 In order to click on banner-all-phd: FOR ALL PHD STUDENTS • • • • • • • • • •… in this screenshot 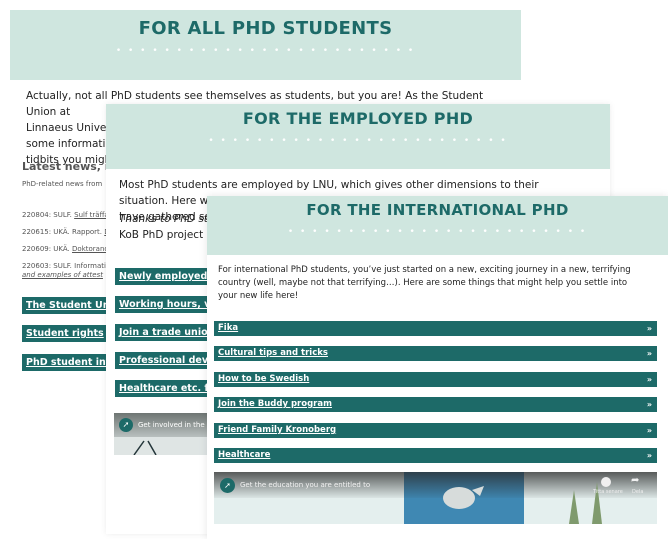, I will do `click(265, 45)`.